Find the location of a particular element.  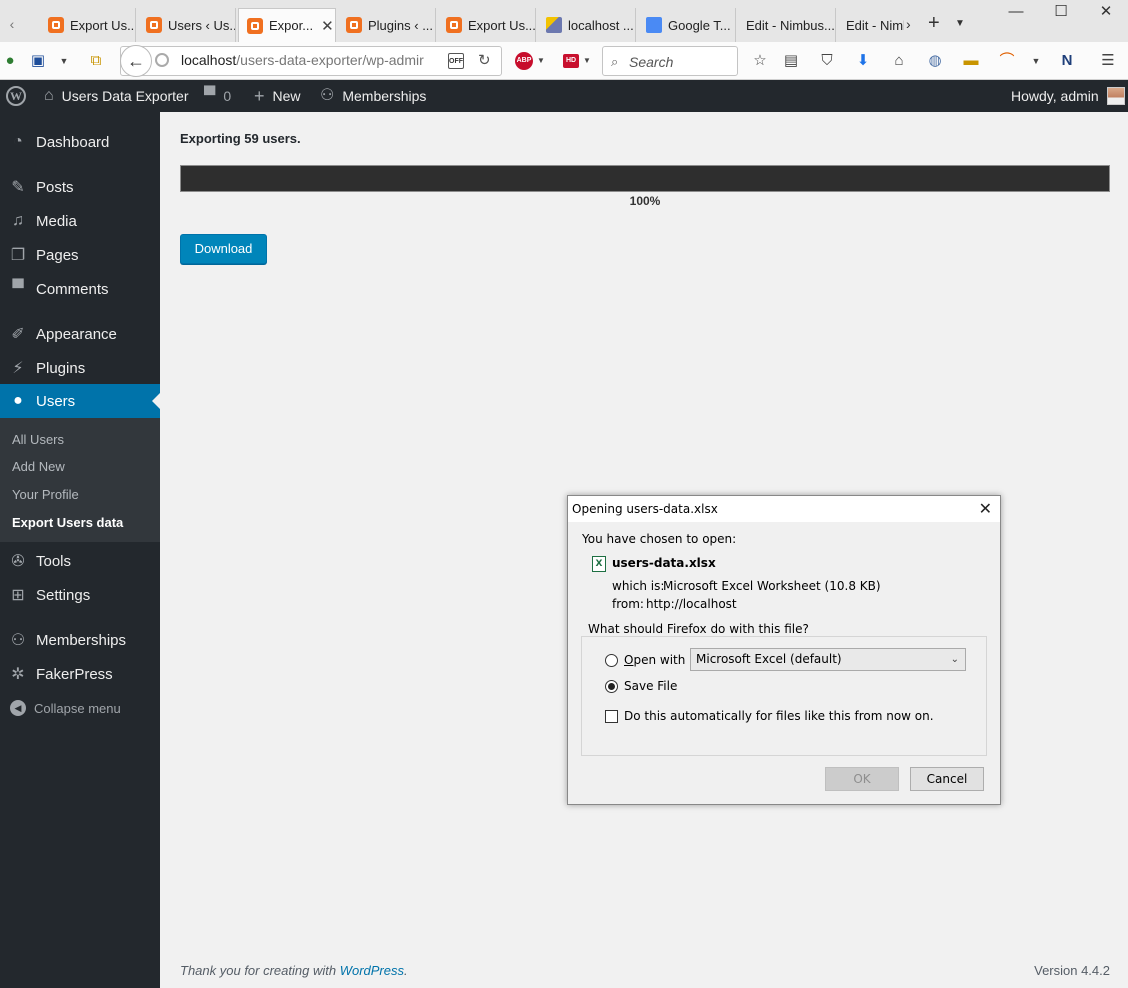

memberships-link: ⚇ Memberships is located at coordinates (373, 96).